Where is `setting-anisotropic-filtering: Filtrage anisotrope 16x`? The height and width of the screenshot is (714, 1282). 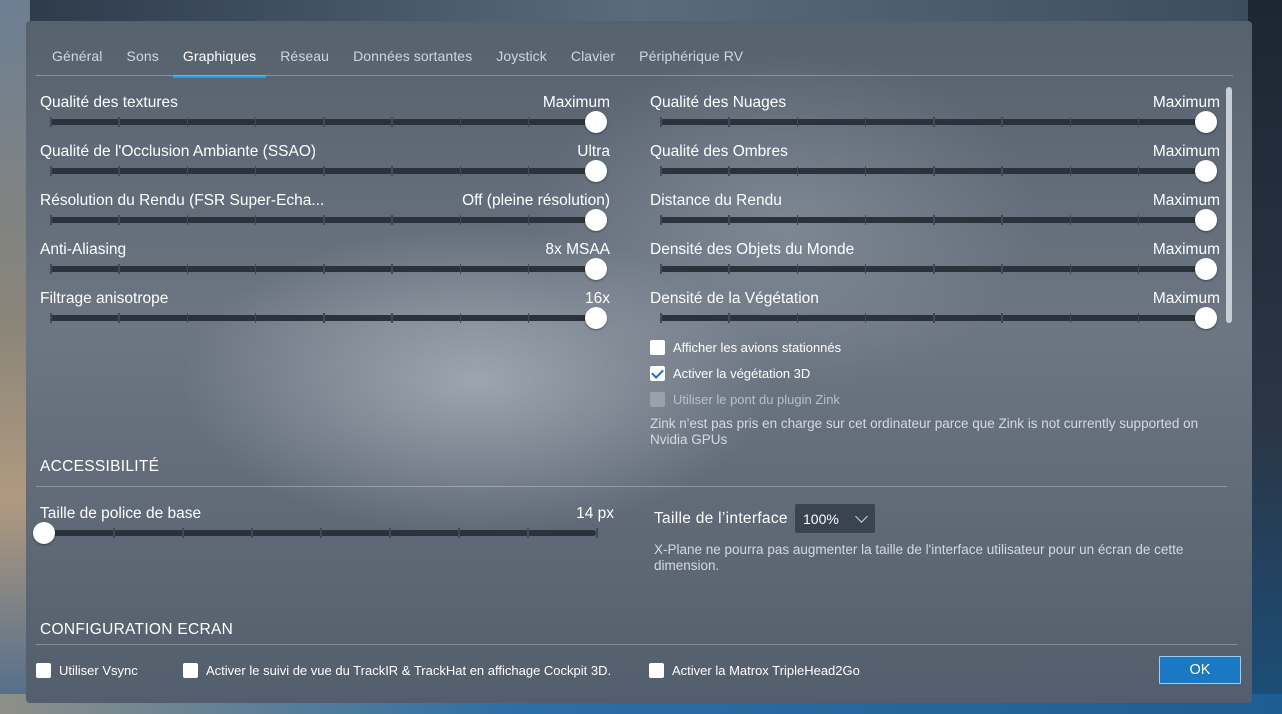
setting-anisotropic-filtering: Filtrage anisotrope 16x is located at coordinates (325, 314).